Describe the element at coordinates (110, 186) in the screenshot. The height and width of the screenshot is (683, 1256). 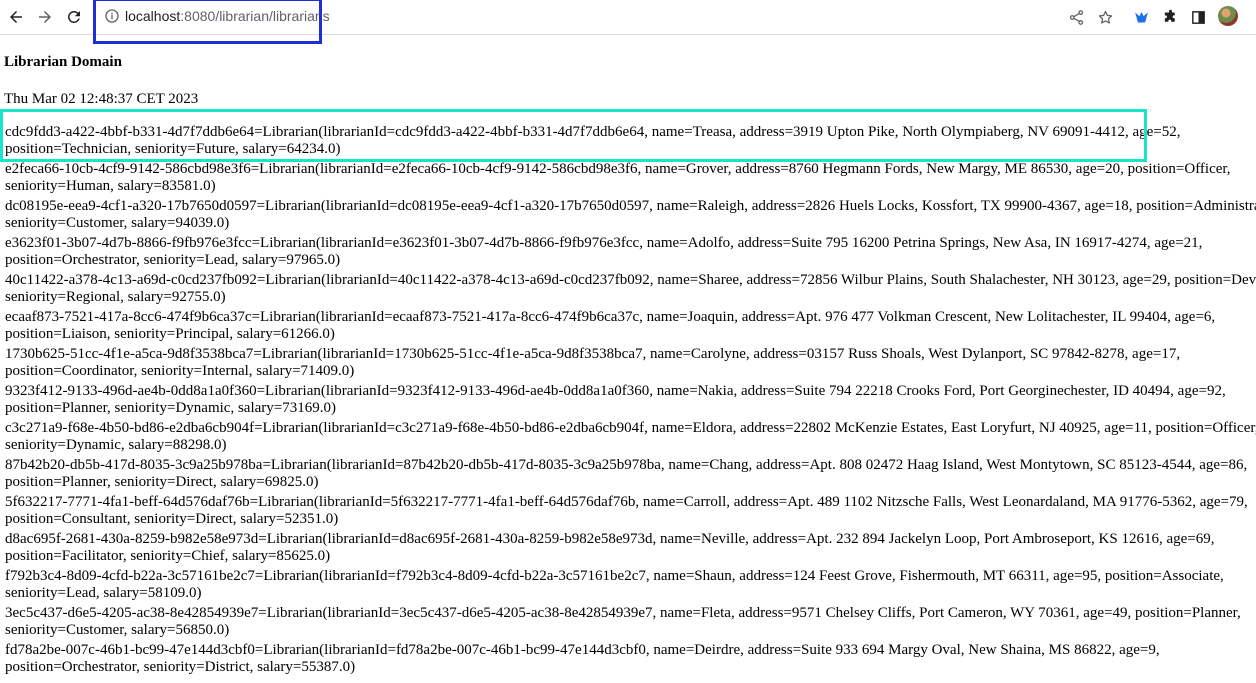
I see `row-line-2: seniority=Human, salary=83581.0)` at that location.